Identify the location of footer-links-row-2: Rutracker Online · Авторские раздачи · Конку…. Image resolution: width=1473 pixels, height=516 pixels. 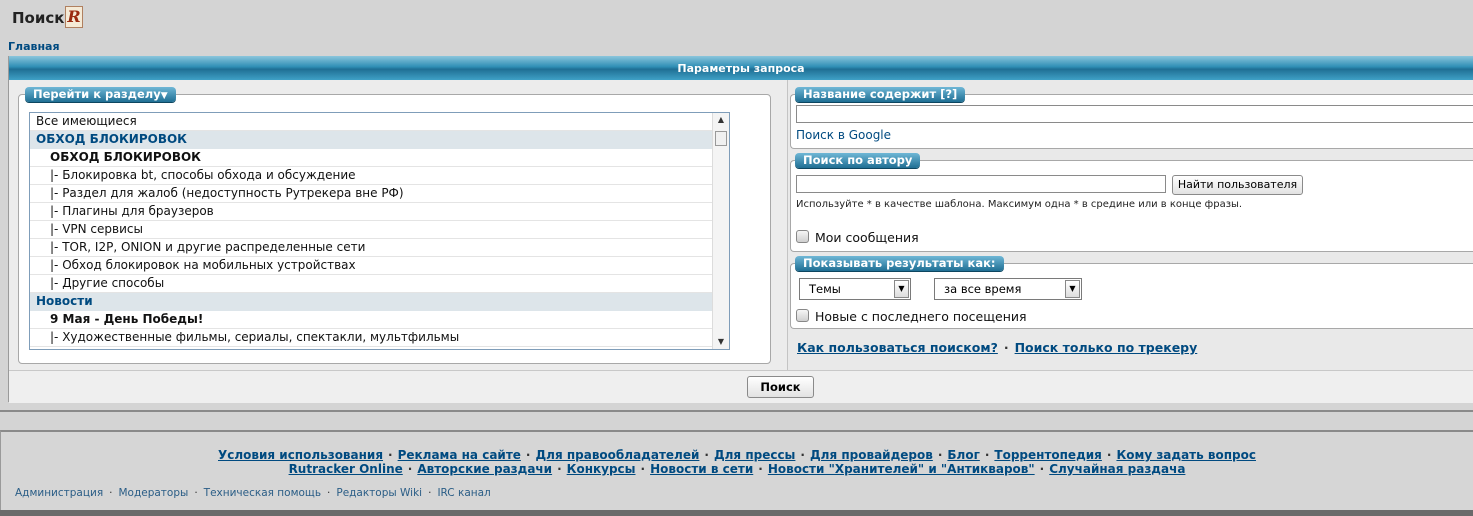
(737, 469).